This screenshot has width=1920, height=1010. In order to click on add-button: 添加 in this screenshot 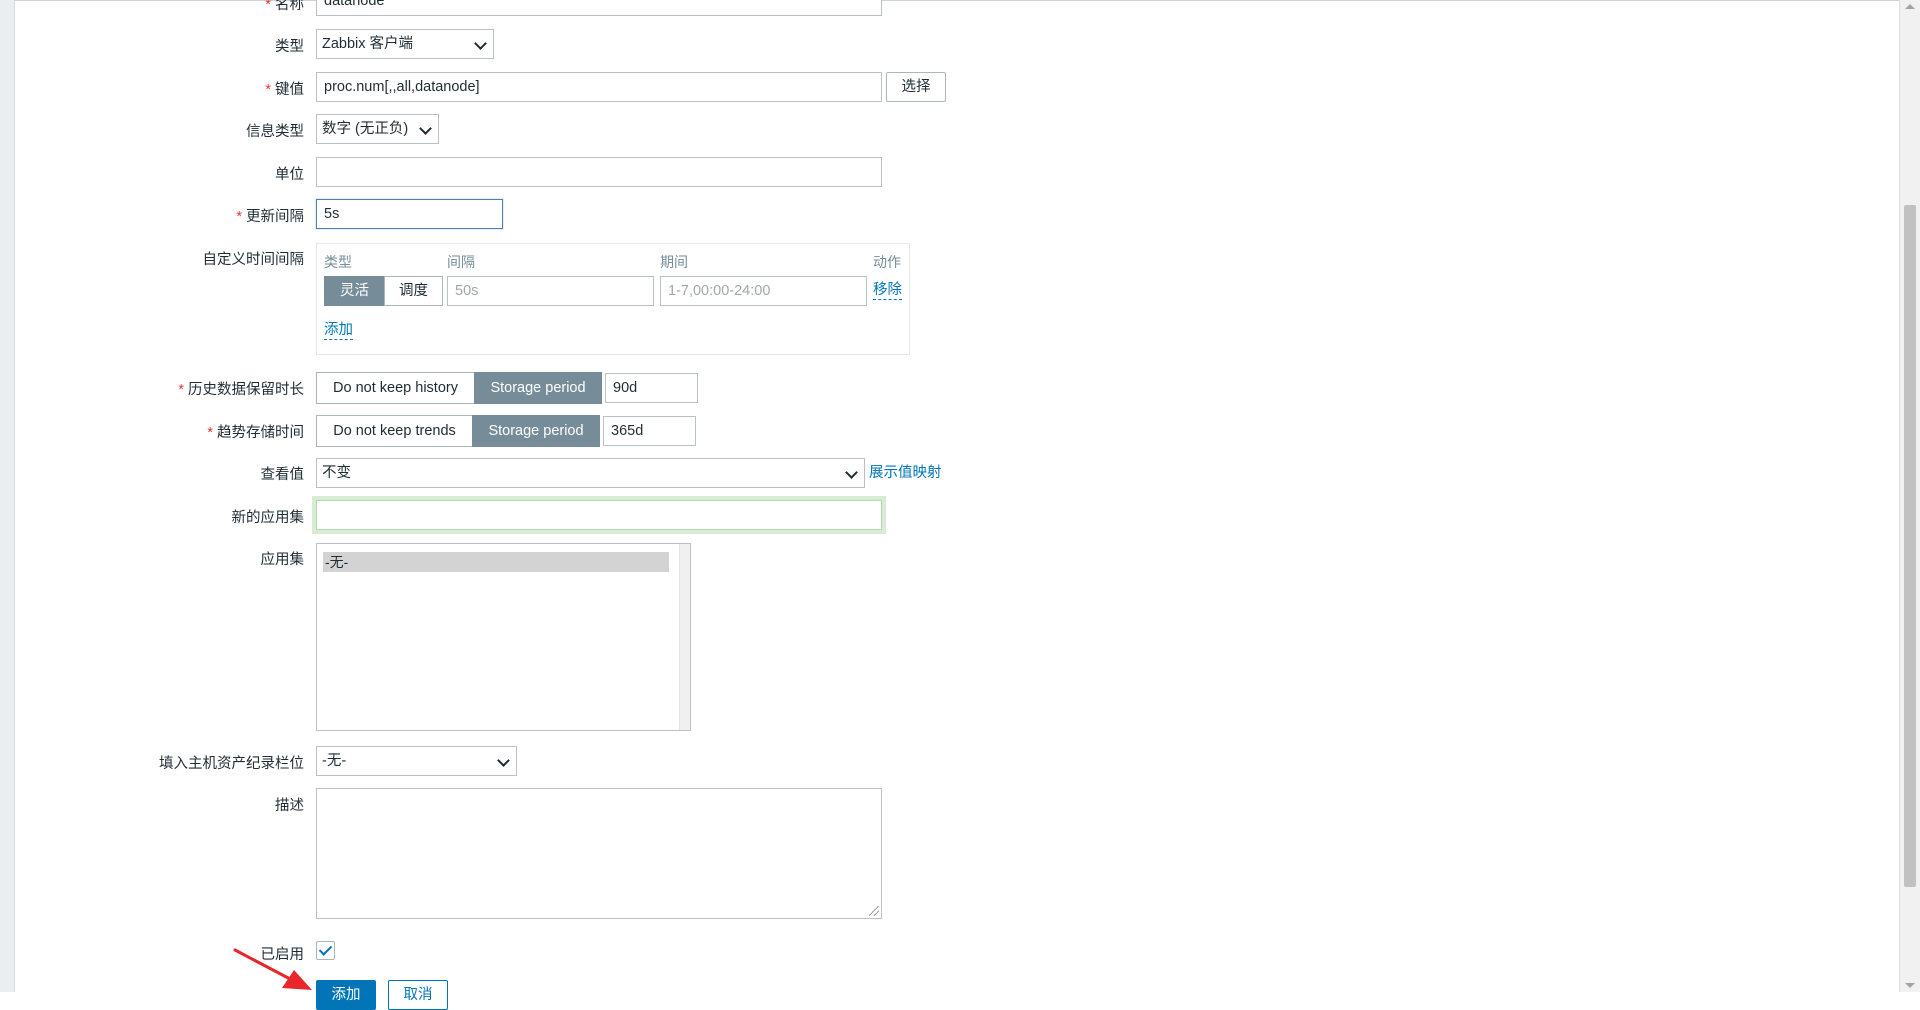, I will do `click(346, 995)`.